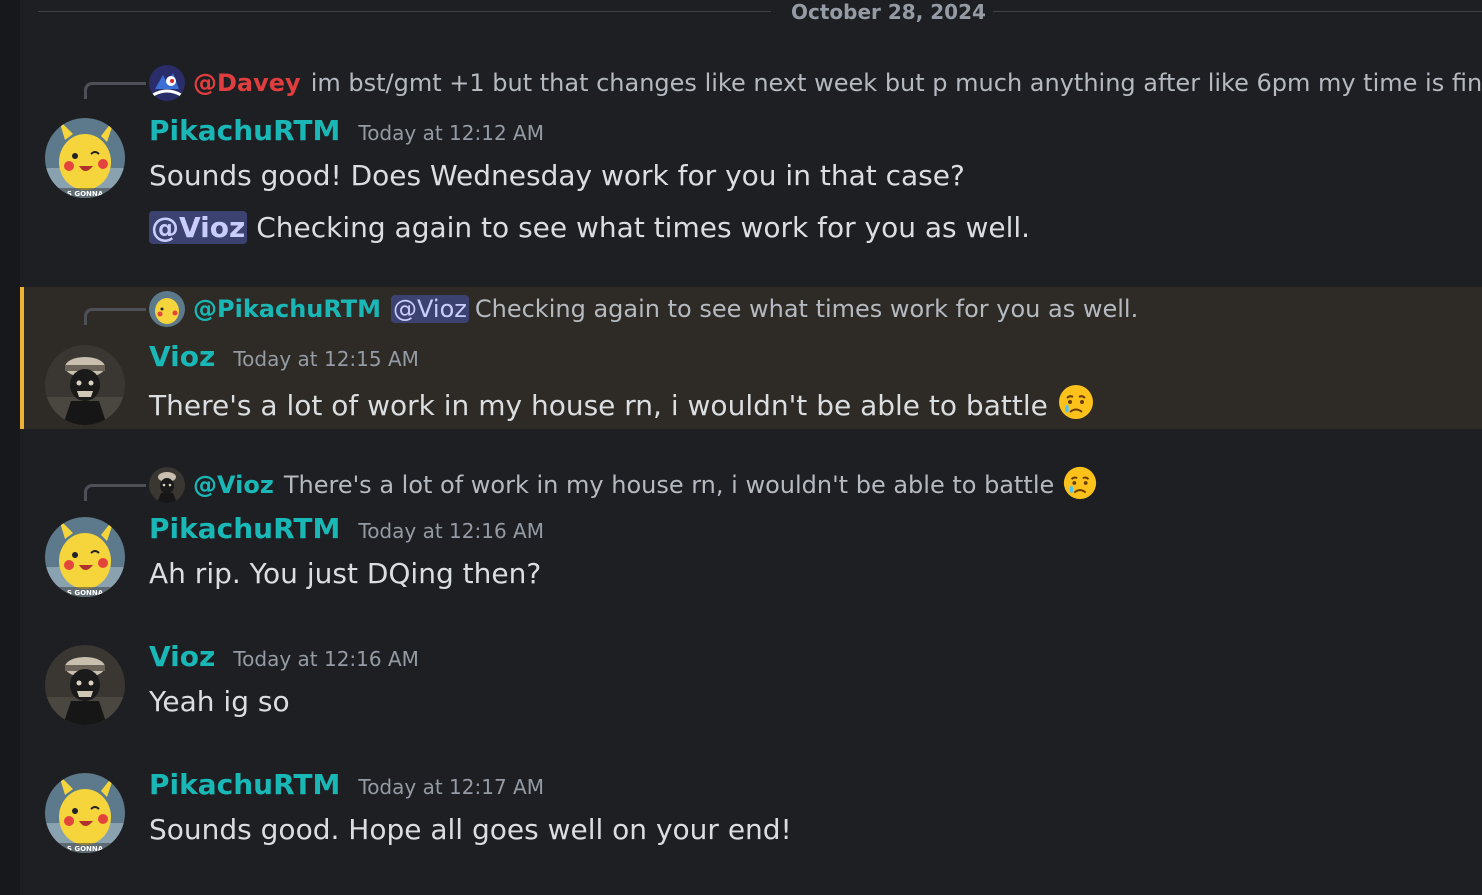 This screenshot has width=1482, height=895. I want to click on message-text: Yeah ig so, so click(219, 701).